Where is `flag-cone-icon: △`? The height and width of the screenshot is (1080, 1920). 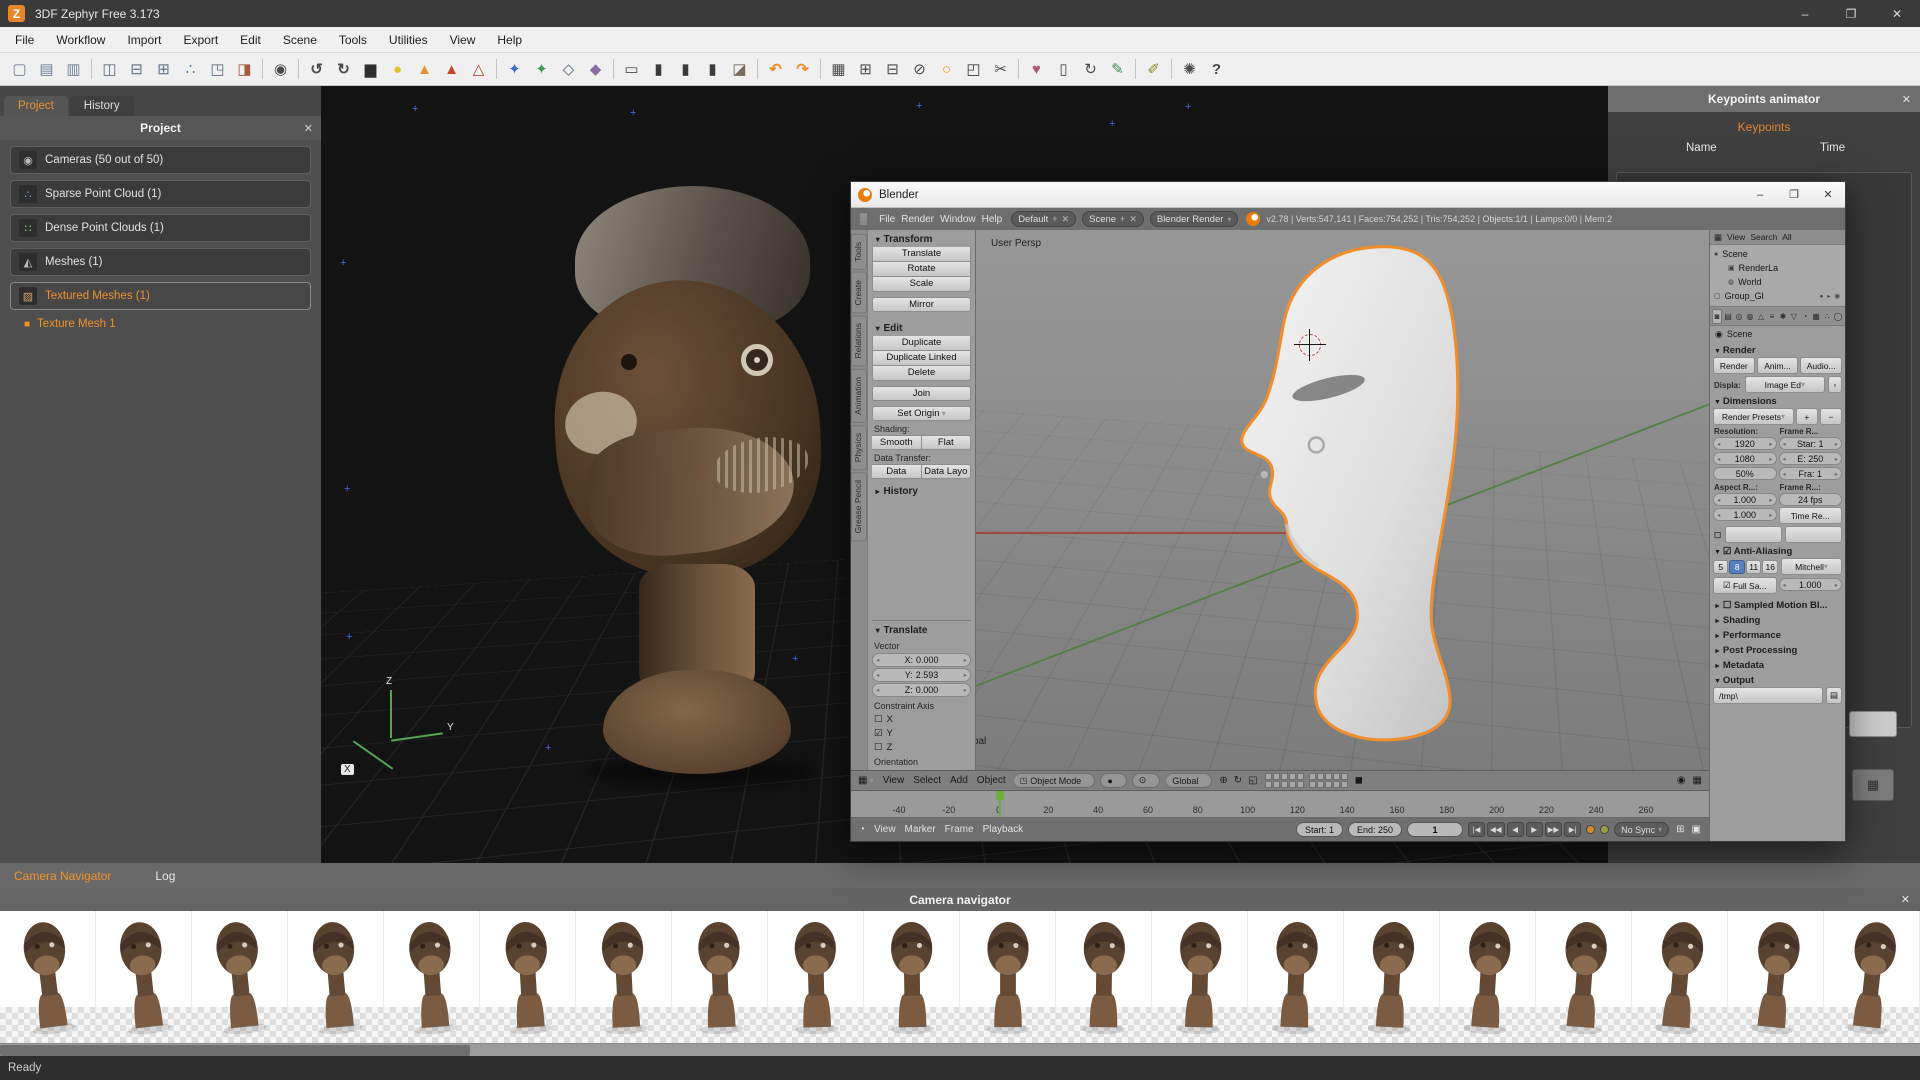
flag-cone-icon: △ is located at coordinates (478, 69).